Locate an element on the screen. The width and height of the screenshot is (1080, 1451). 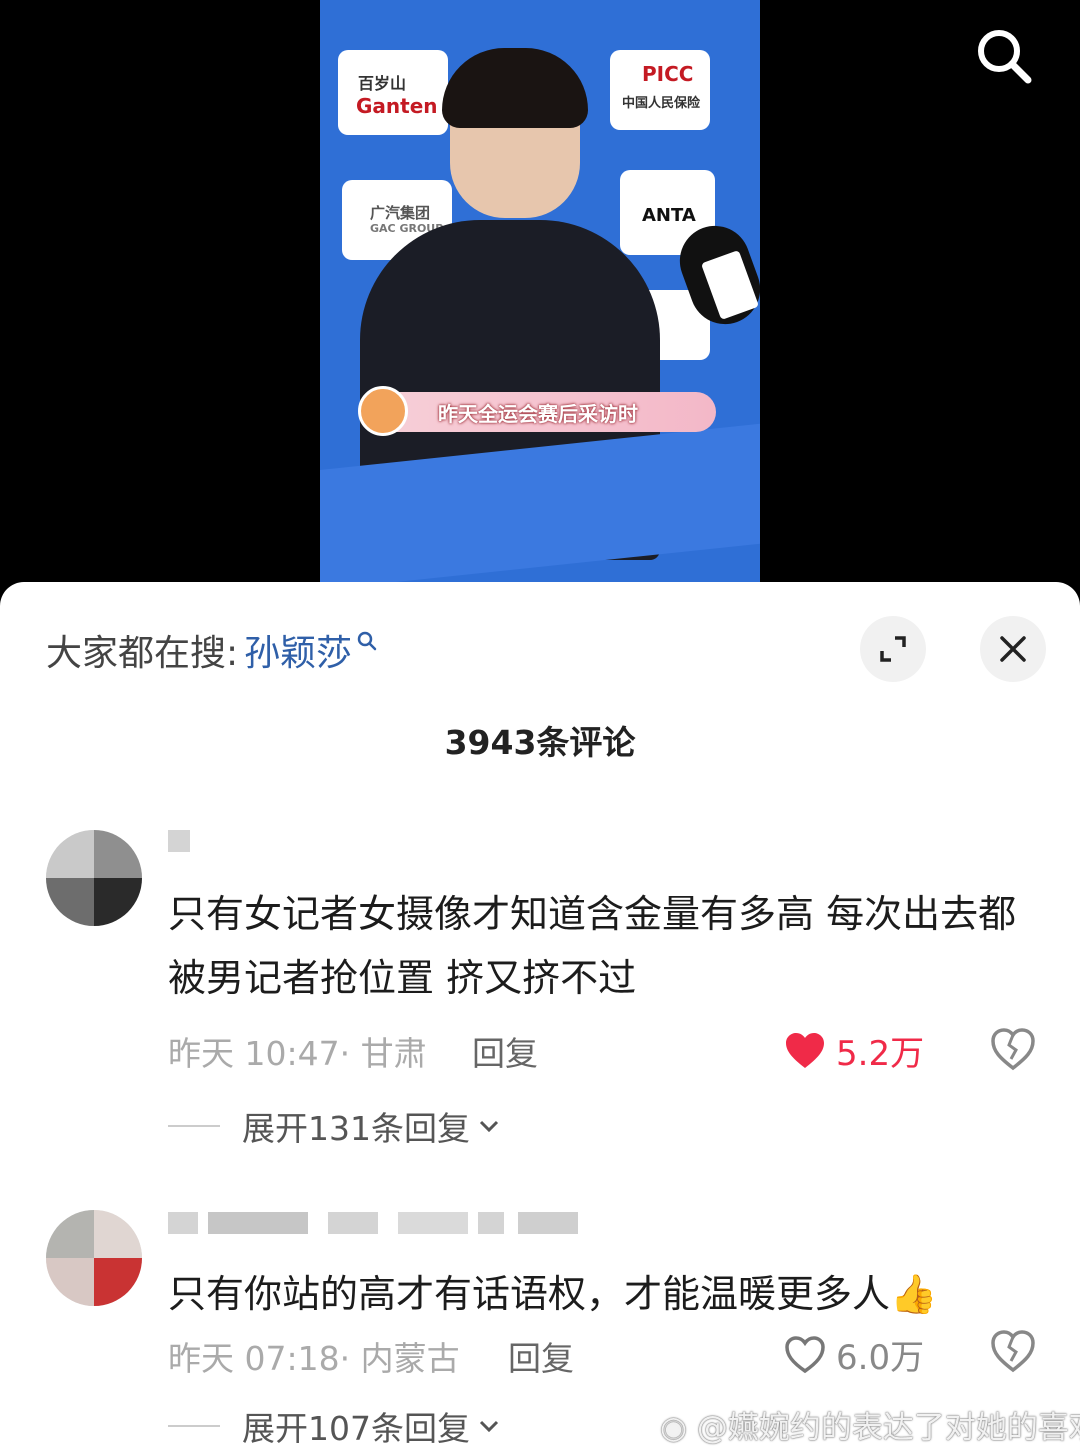
weibo-icon: ◉ is located at coordinates (674, 1428).